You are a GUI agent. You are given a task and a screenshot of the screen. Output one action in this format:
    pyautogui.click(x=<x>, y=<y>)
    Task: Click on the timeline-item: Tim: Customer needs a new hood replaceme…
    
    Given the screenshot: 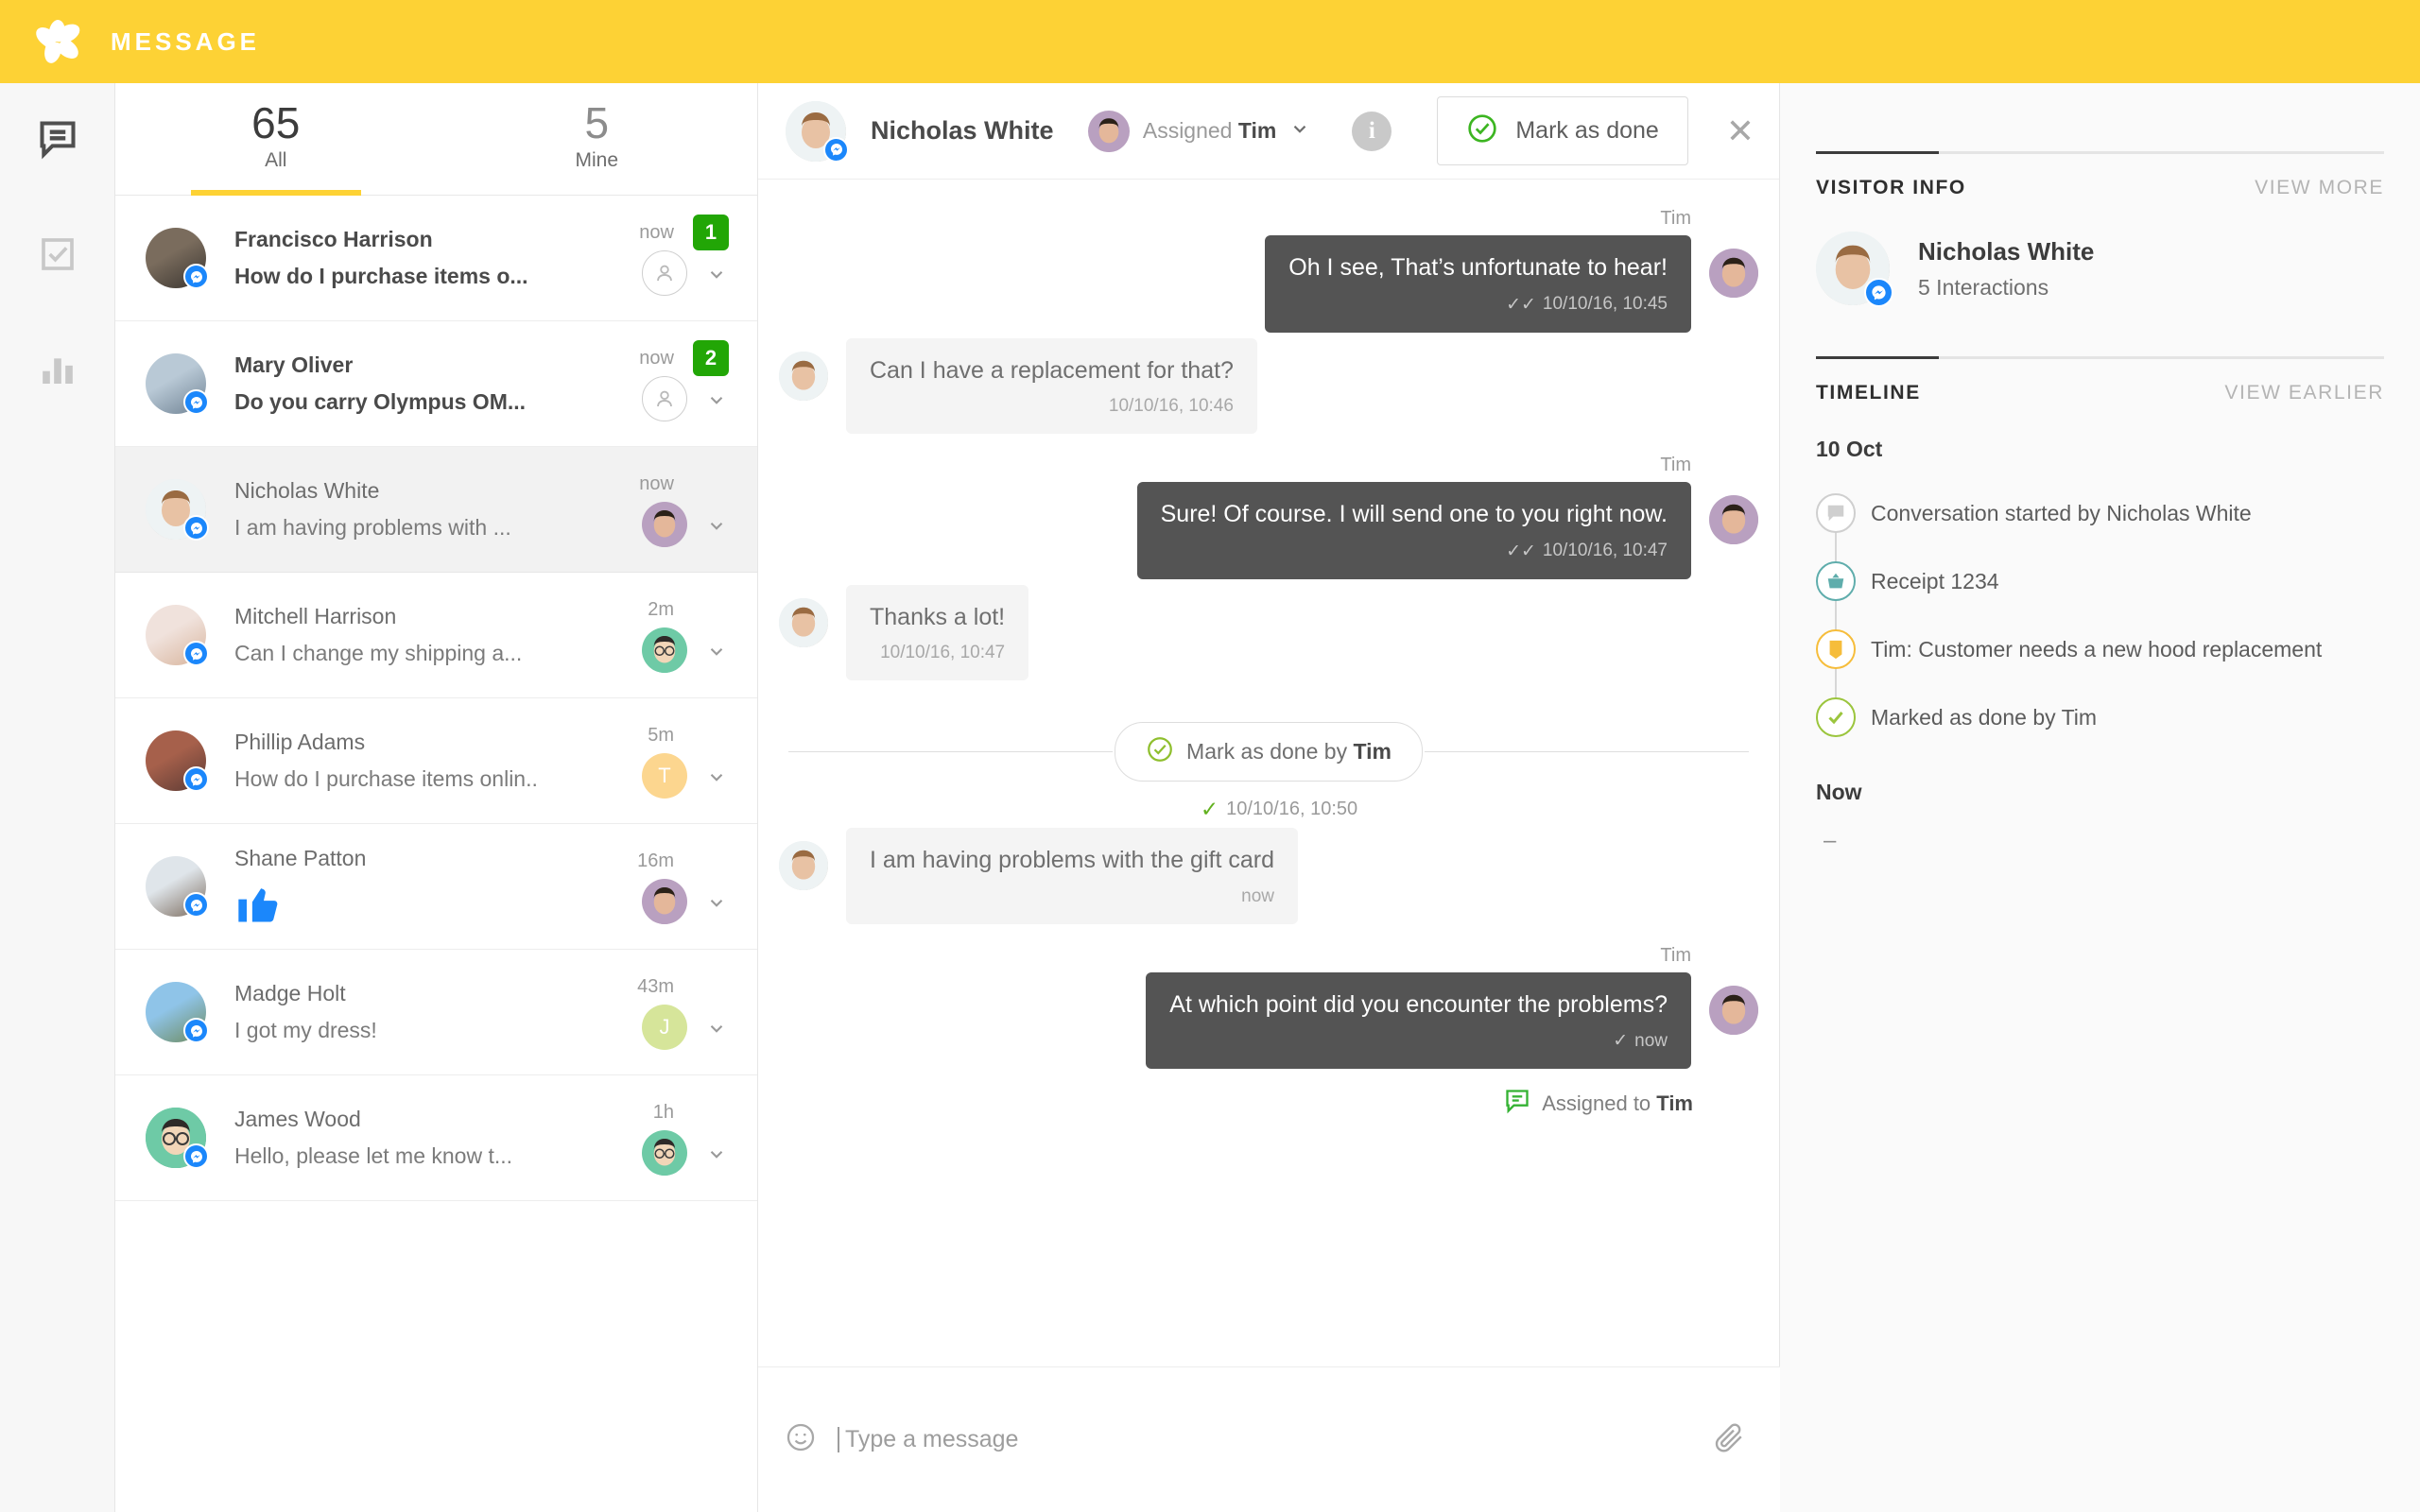 What is the action you would take?
    pyautogui.click(x=2100, y=649)
    